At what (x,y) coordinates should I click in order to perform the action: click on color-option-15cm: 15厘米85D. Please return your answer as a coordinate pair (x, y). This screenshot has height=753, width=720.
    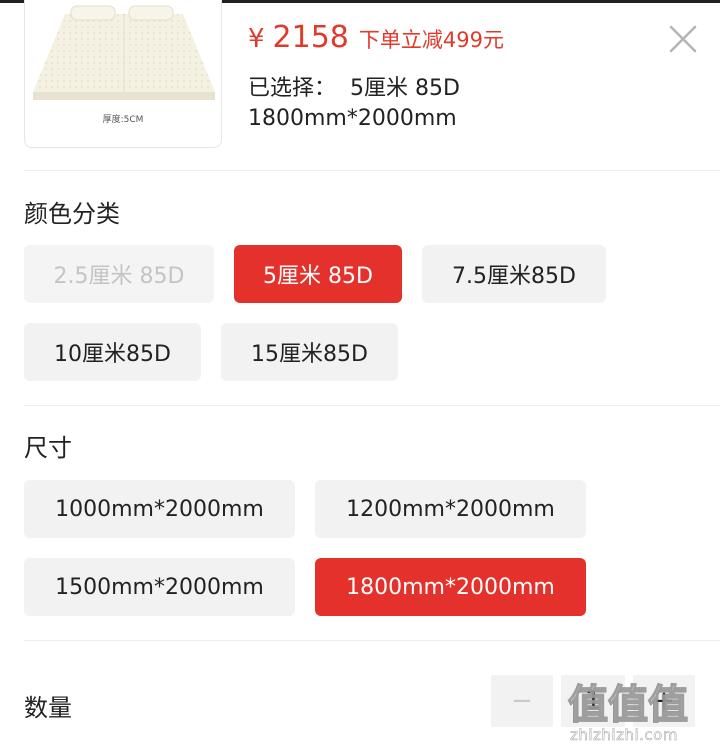
    Looking at the image, I should click on (309, 352).